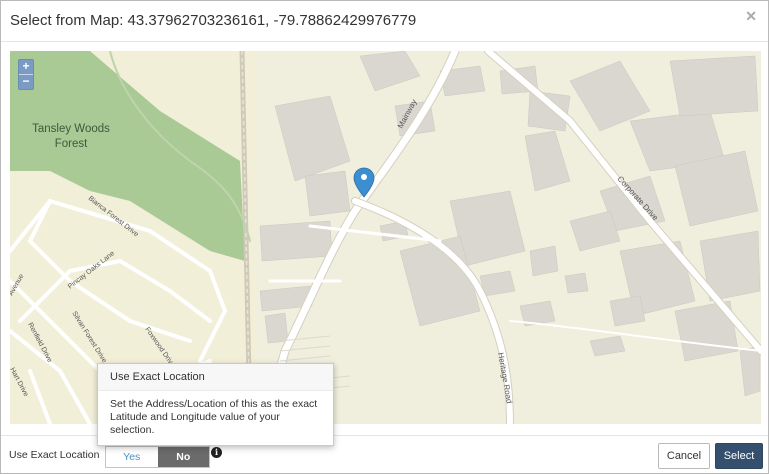  What do you see at coordinates (26, 81) in the screenshot?
I see `zoom-out-button: −` at bounding box center [26, 81].